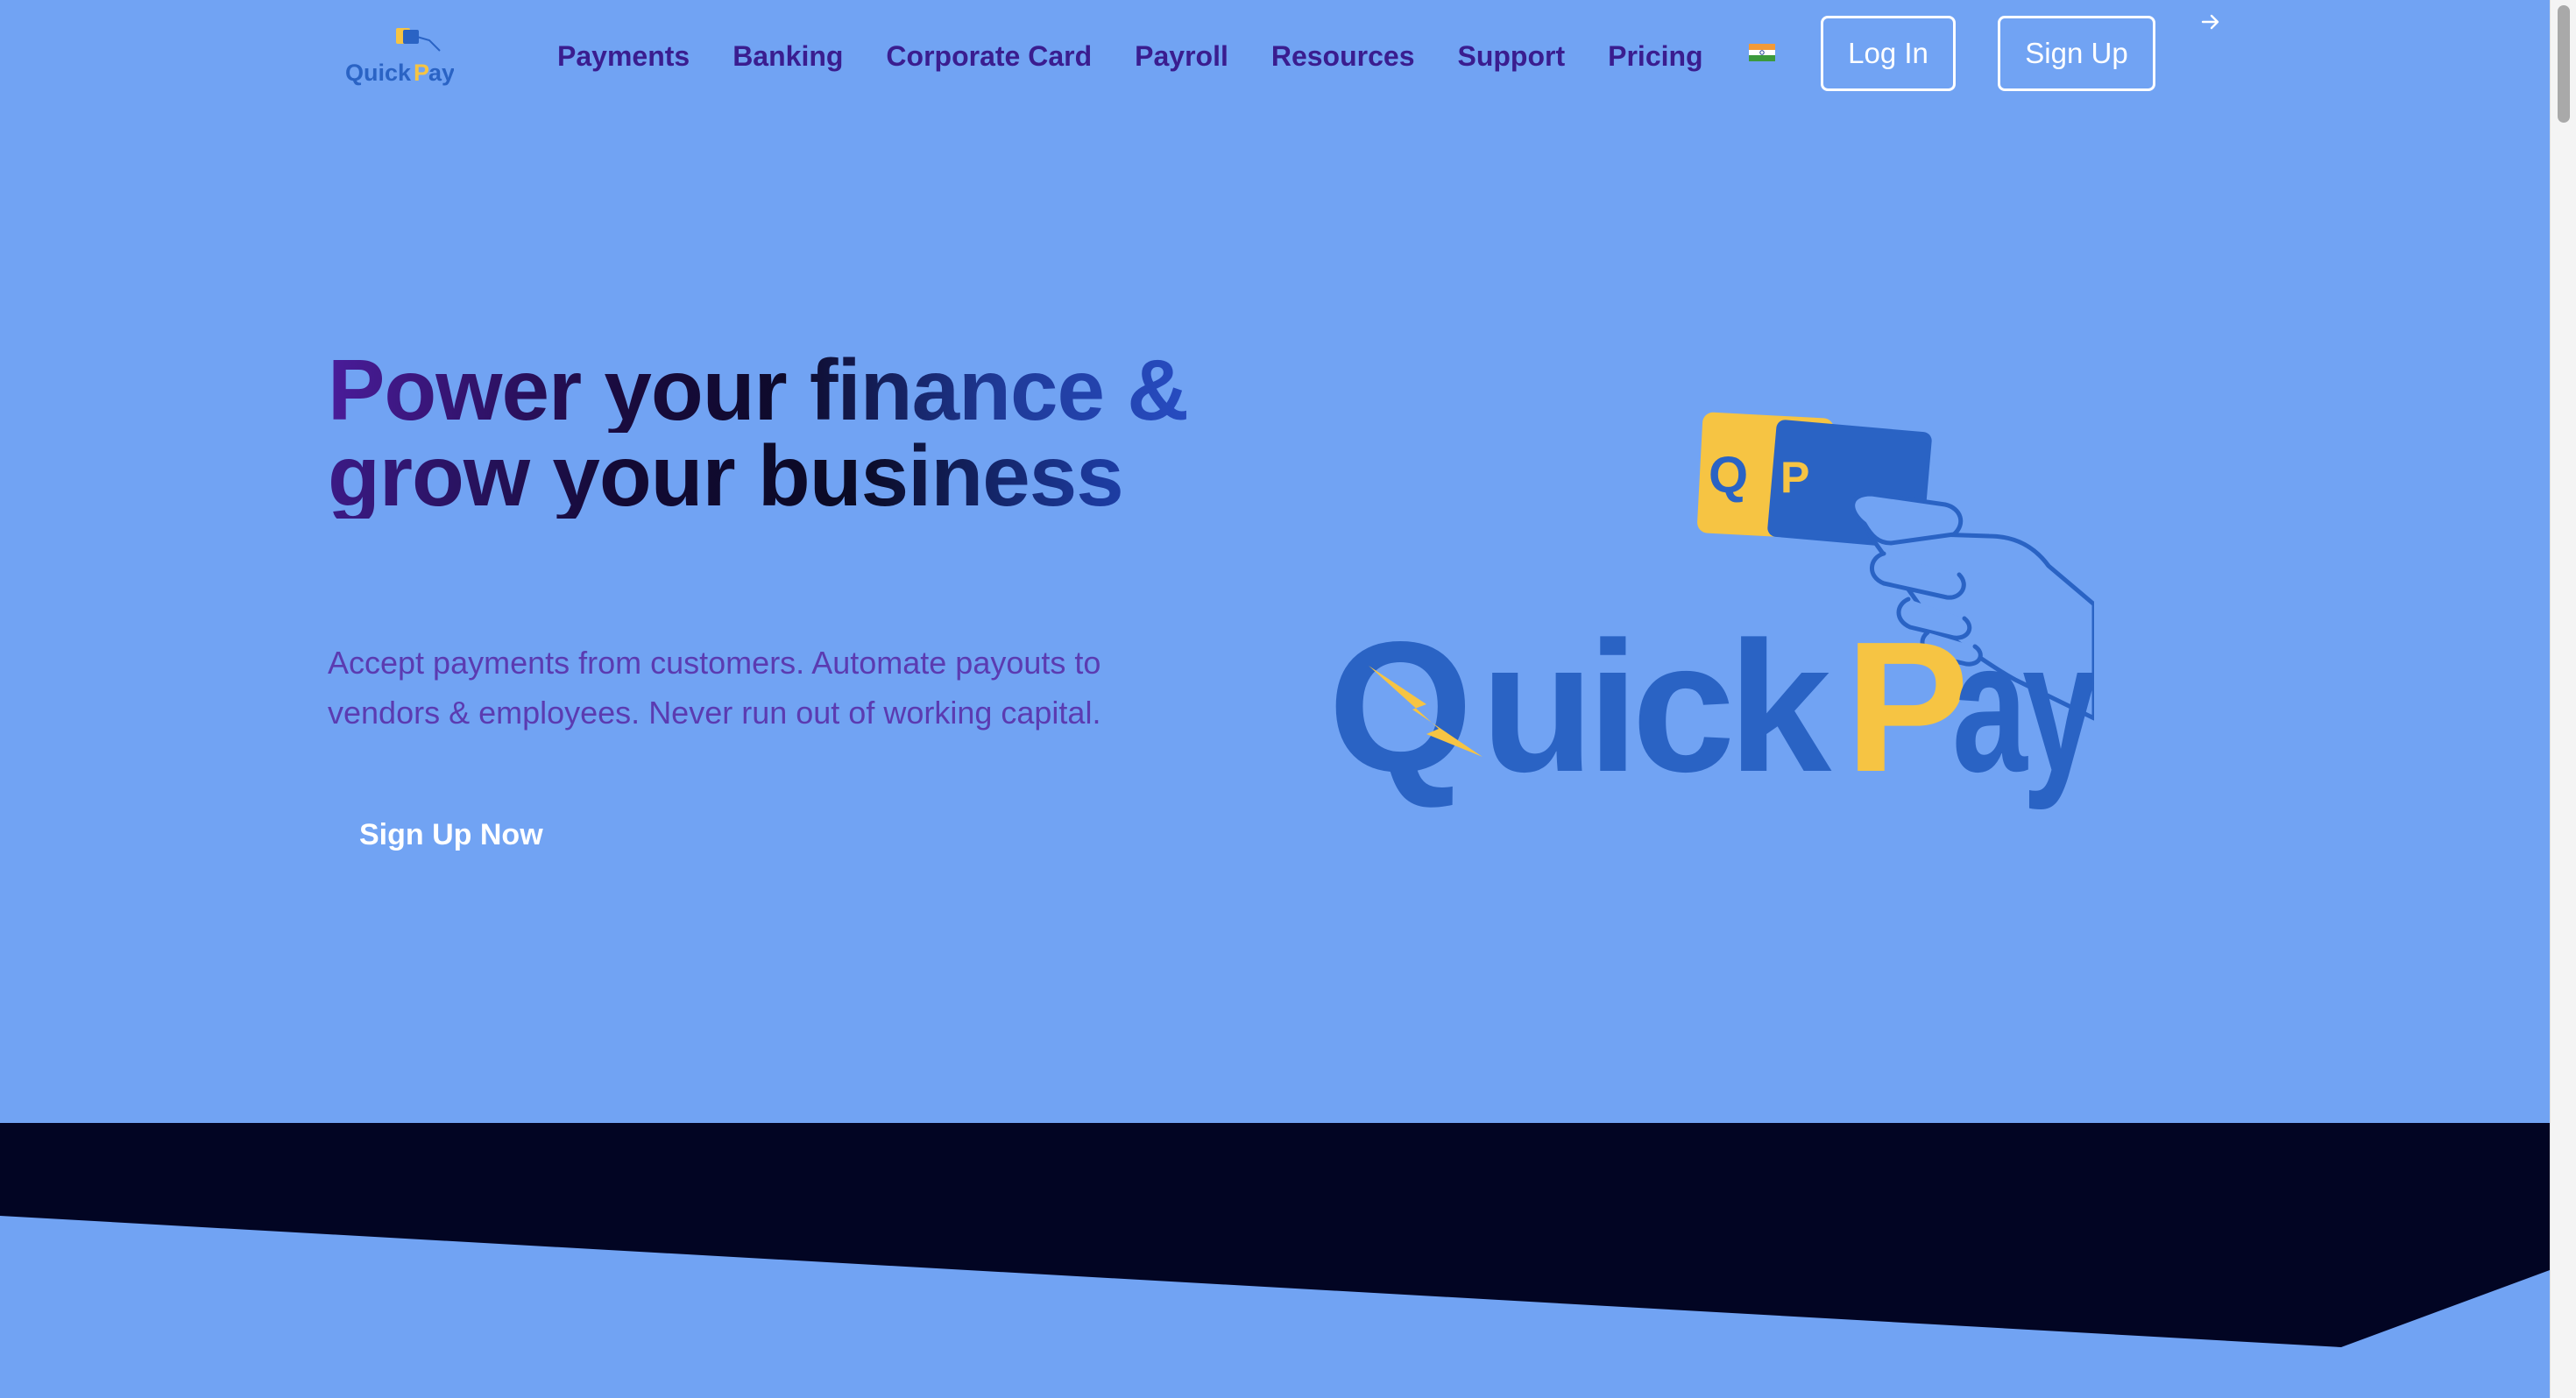 This screenshot has height=1398, width=2576. I want to click on hero-title-line1: Power your finance &, so click(810, 390).